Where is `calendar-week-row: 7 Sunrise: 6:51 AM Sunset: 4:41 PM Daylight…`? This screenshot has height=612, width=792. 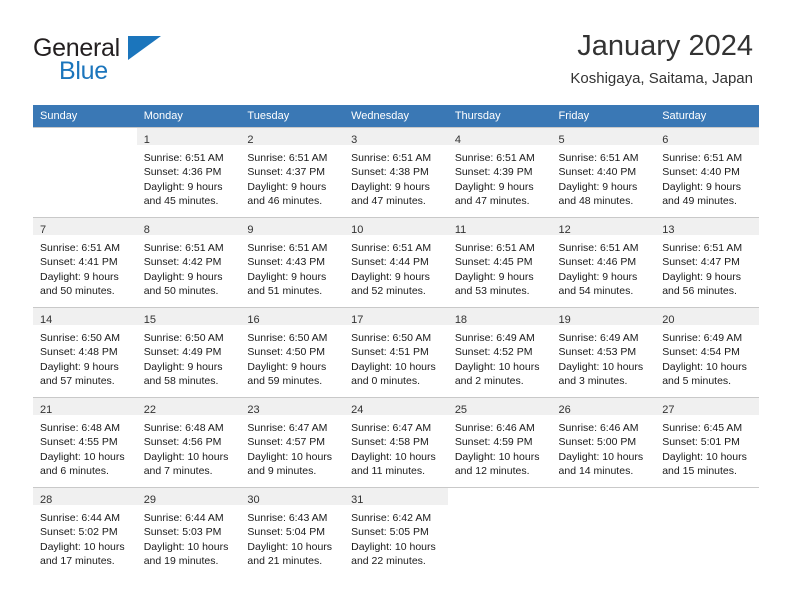 calendar-week-row: 7 Sunrise: 6:51 AM Sunset: 4:41 PM Daylight… is located at coordinates (396, 262).